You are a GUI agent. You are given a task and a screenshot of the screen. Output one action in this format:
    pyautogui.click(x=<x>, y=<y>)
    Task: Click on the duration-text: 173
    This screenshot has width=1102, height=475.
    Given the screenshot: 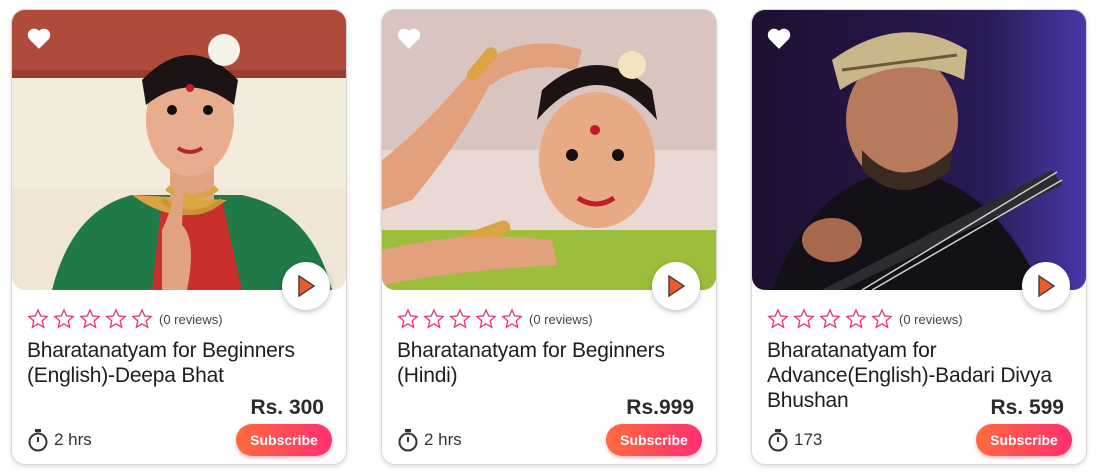 What is the action you would take?
    pyautogui.click(x=808, y=439)
    